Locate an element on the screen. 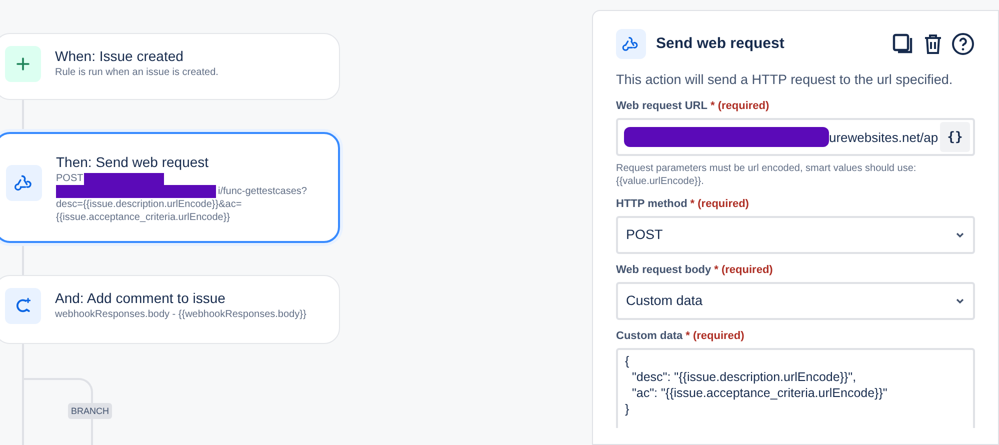 Image resolution: width=999 pixels, height=445 pixels. step-detail: webhookResponses.body - {{webhookResponses.body}} is located at coordinates (180, 314).